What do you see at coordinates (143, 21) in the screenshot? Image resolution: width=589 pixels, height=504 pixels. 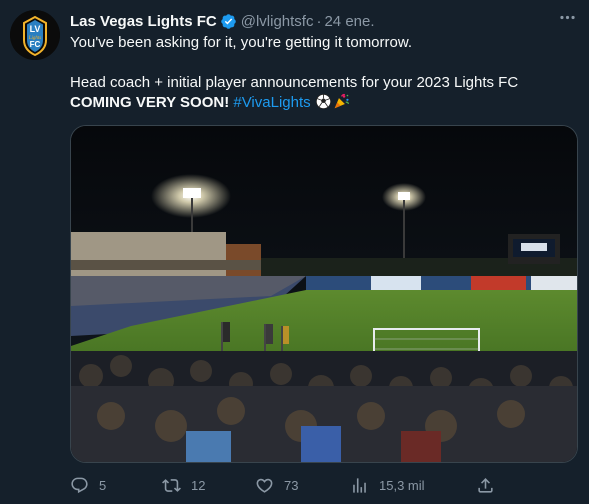 I see `display-name: Las Vegas Lights FC` at bounding box center [143, 21].